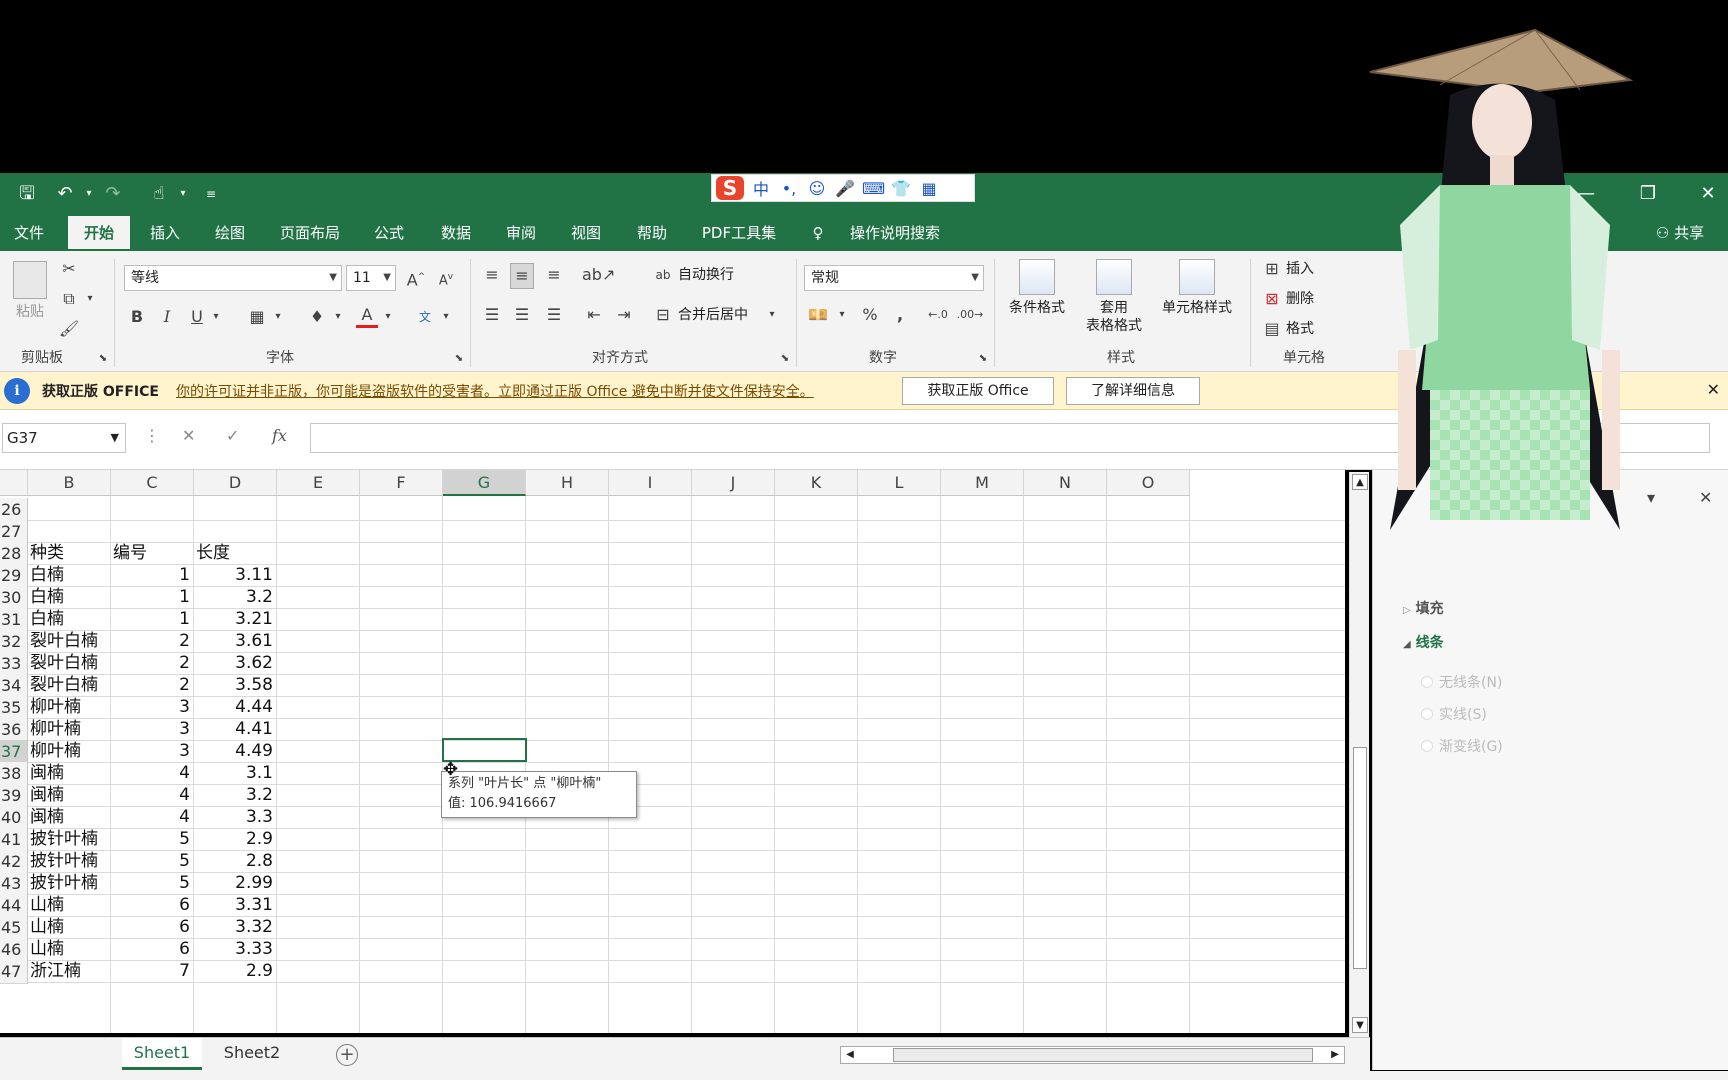 This screenshot has height=1080, width=1728. I want to click on sheet-tab-sheet1: Sheet1, so click(162, 1054).